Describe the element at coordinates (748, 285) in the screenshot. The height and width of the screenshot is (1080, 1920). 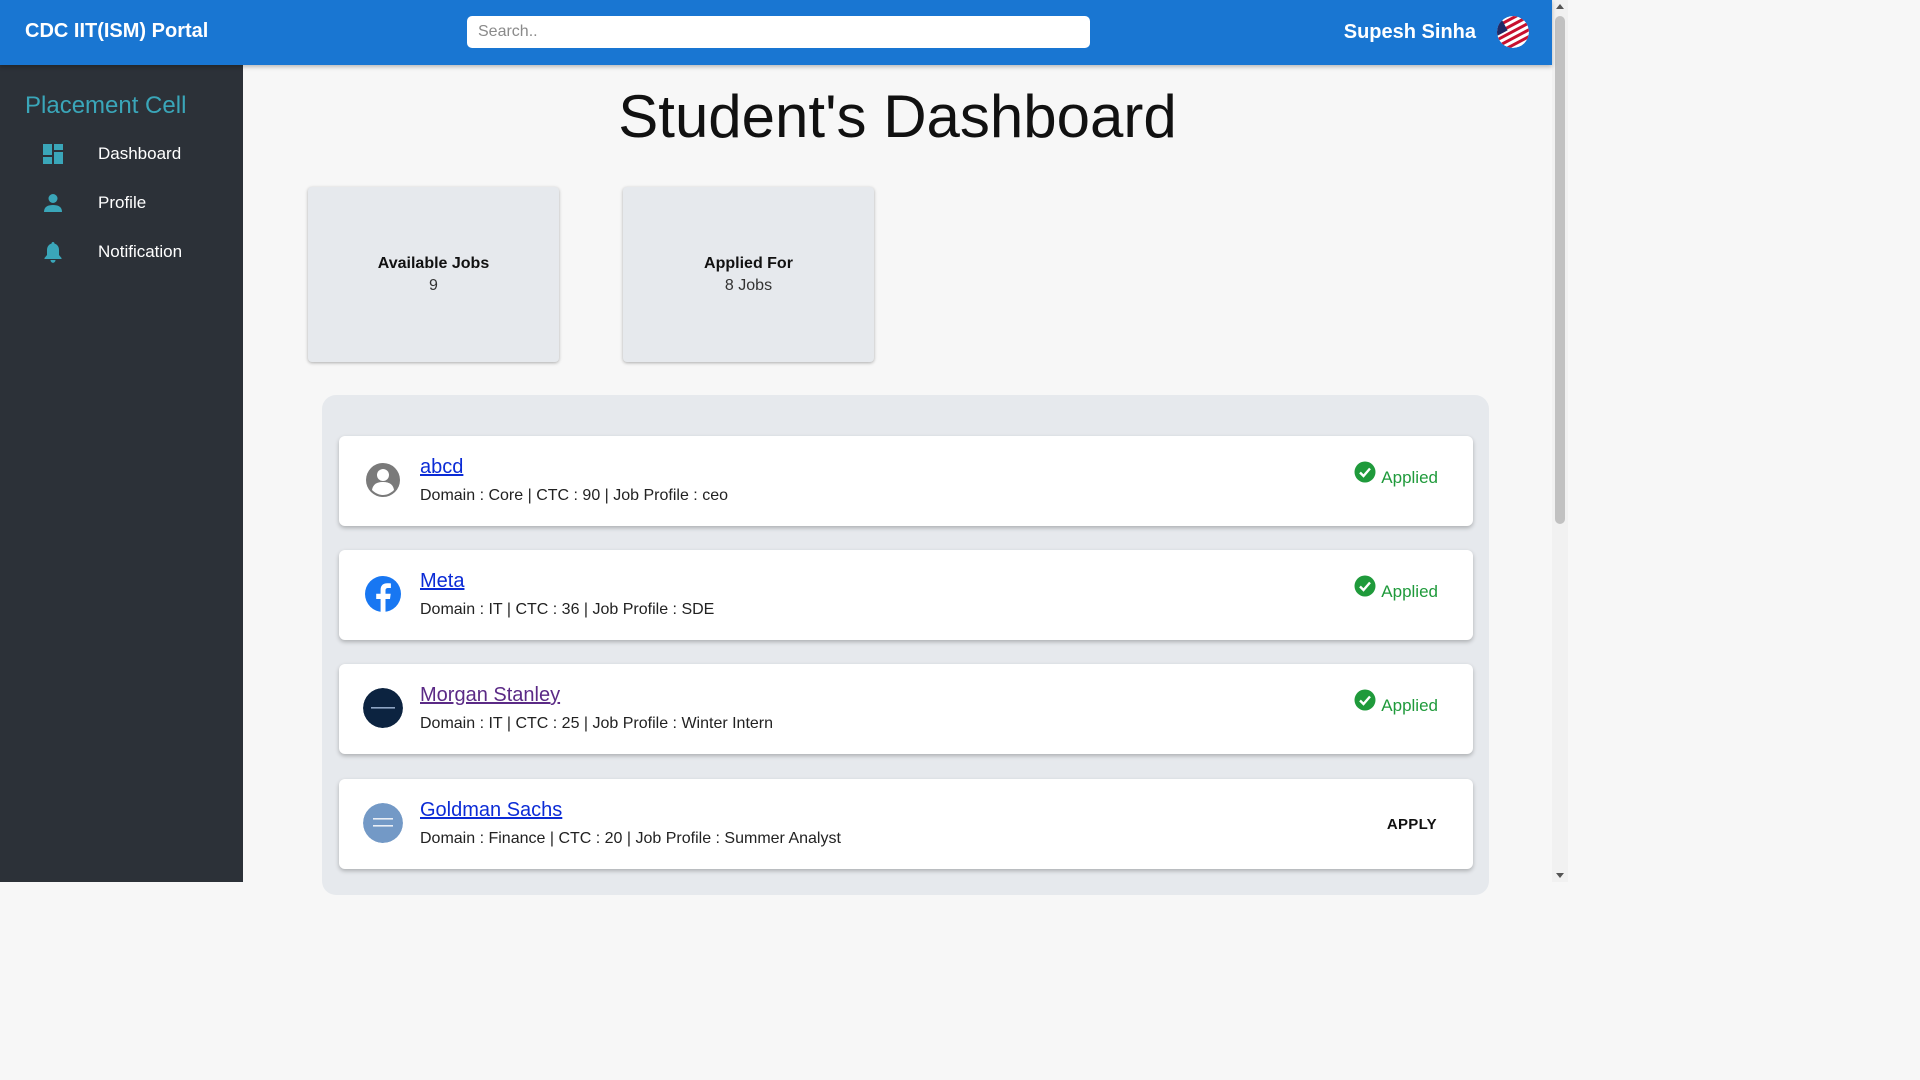
I see `stat-value: 8 Jobs` at that location.